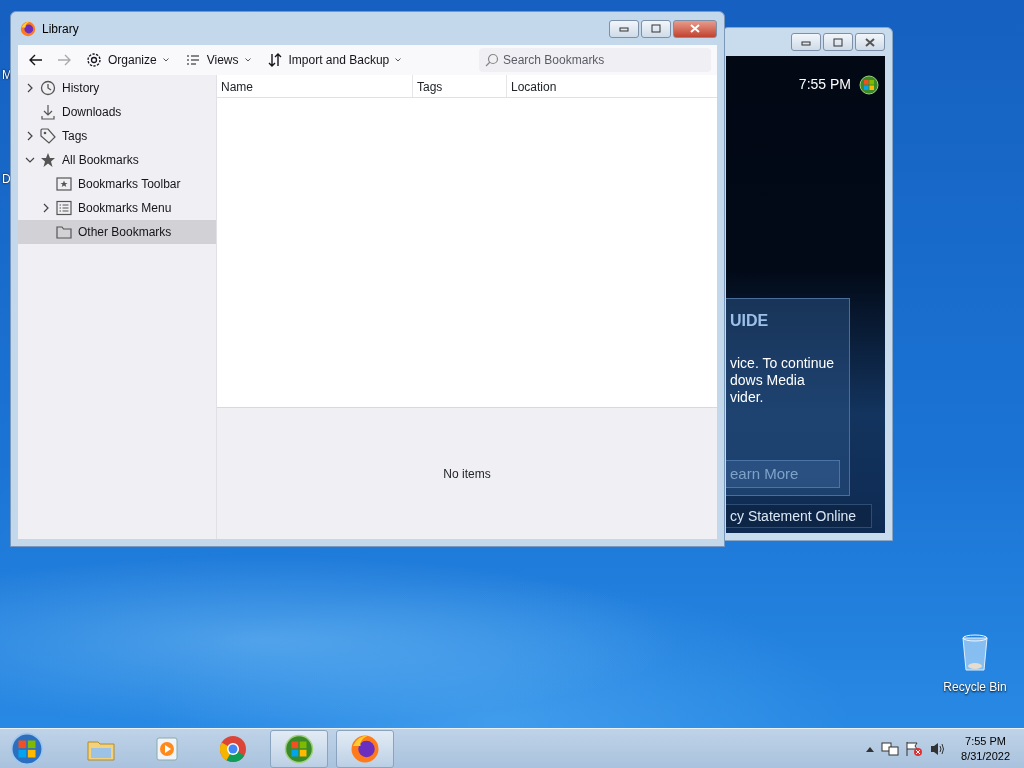 Image resolution: width=1024 pixels, height=768 pixels. What do you see at coordinates (334, 60) in the screenshot?
I see `toolbar-menu-button: Import and Backup` at bounding box center [334, 60].